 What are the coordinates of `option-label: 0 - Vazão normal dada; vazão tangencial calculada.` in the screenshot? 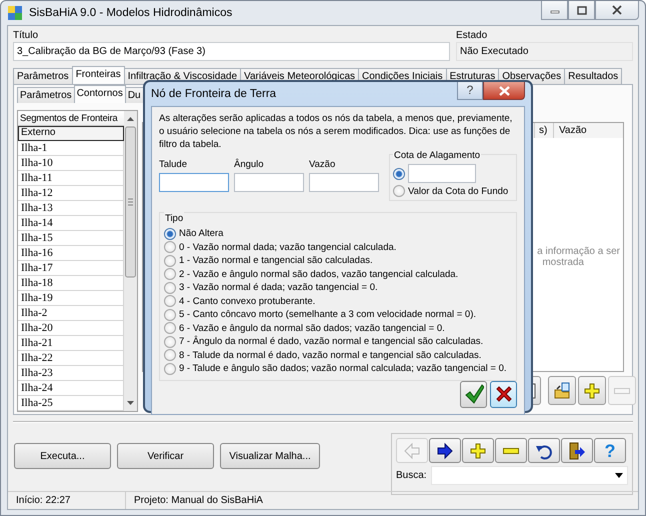 It's located at (287, 247).